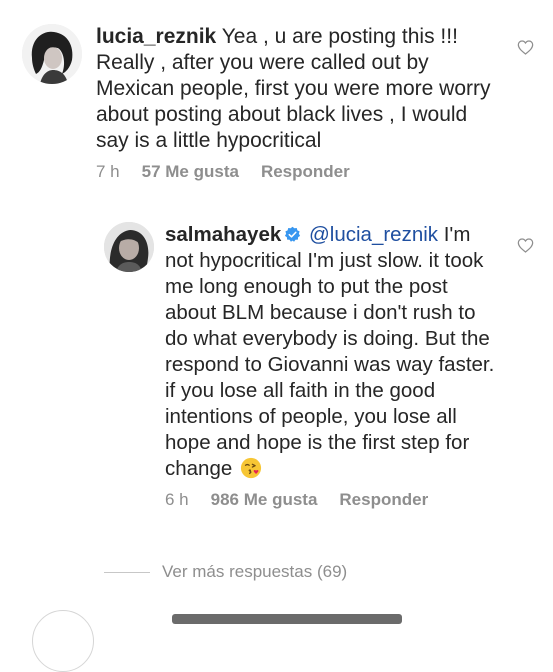 The height and width of the screenshot is (672, 553). What do you see at coordinates (177, 499) in the screenshot?
I see `reply-time: 6 h` at bounding box center [177, 499].